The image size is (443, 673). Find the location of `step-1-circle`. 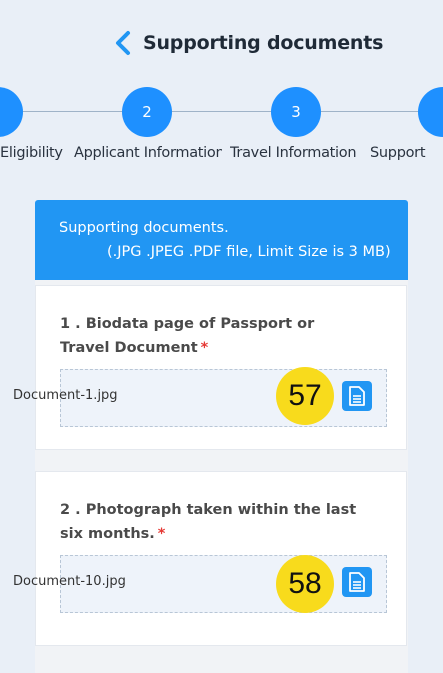

step-1-circle is located at coordinates (11, 112).